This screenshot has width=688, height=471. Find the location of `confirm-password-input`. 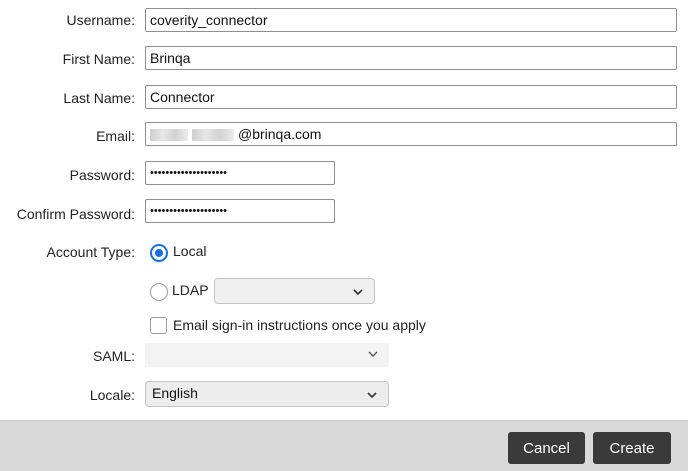

confirm-password-input is located at coordinates (240, 211).